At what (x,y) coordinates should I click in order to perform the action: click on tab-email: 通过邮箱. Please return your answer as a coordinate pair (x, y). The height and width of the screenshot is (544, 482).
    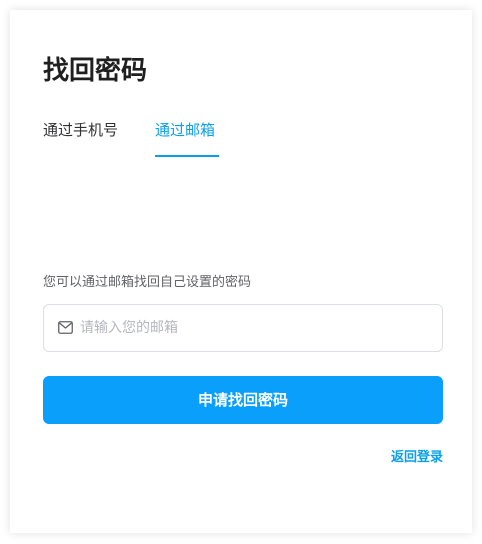
    Looking at the image, I should click on (185, 130).